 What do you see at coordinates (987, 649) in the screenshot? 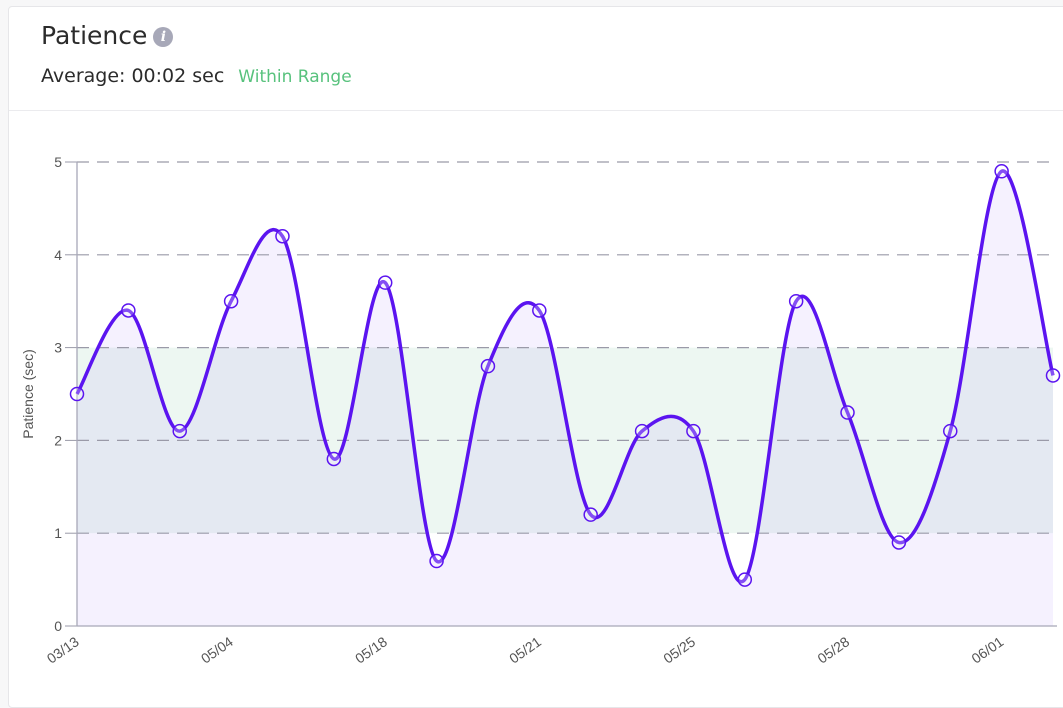
I see `x-tick-label: 06/01` at bounding box center [987, 649].